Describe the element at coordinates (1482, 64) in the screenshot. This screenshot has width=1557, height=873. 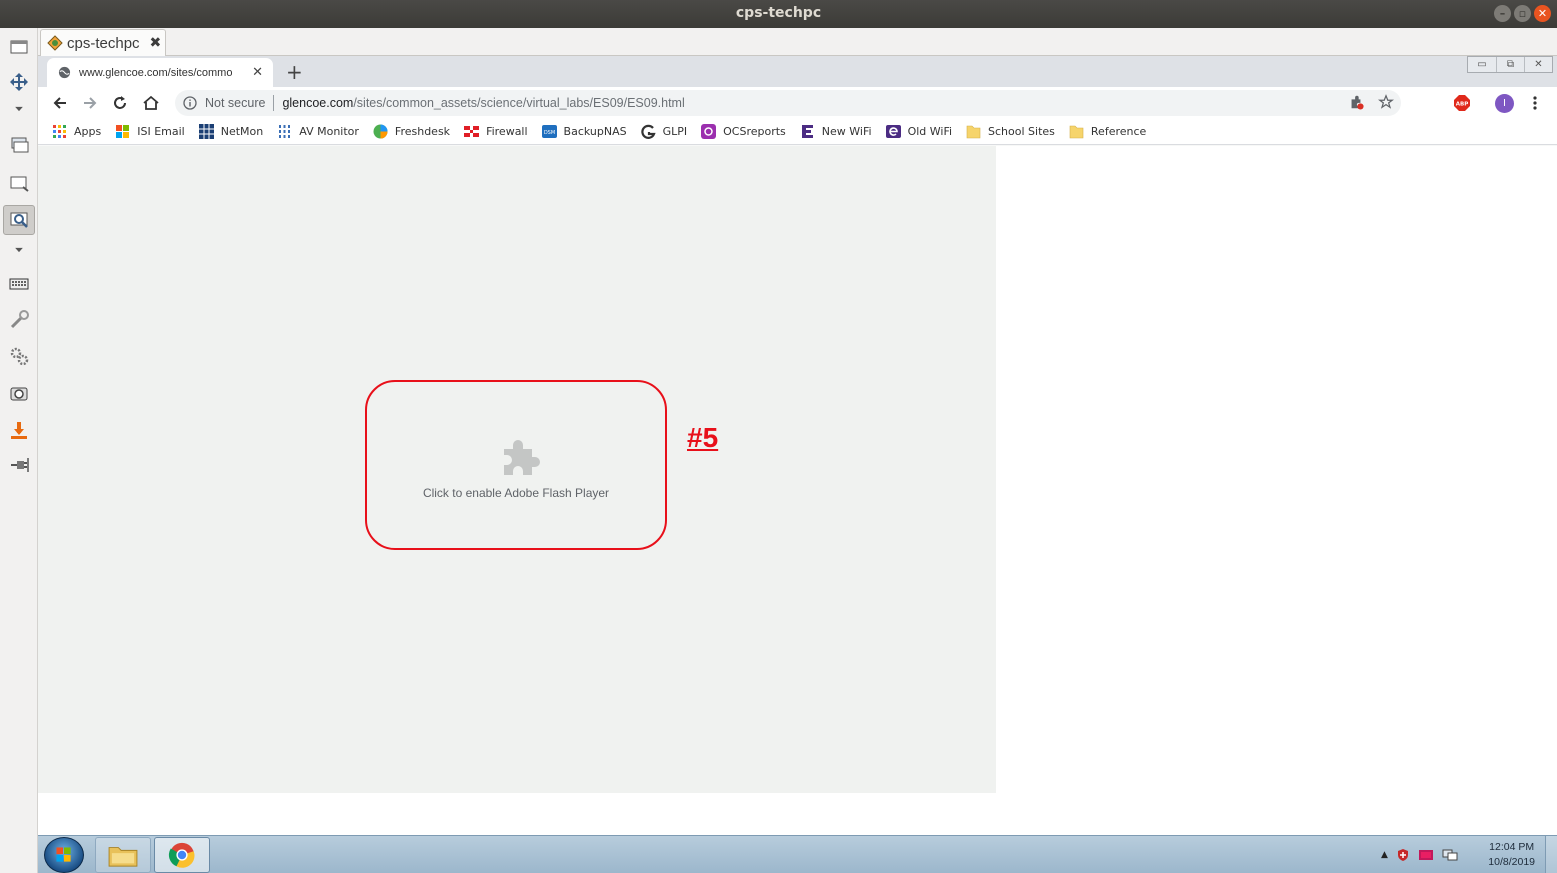
I see `browser-minimize-button: ▭` at that location.